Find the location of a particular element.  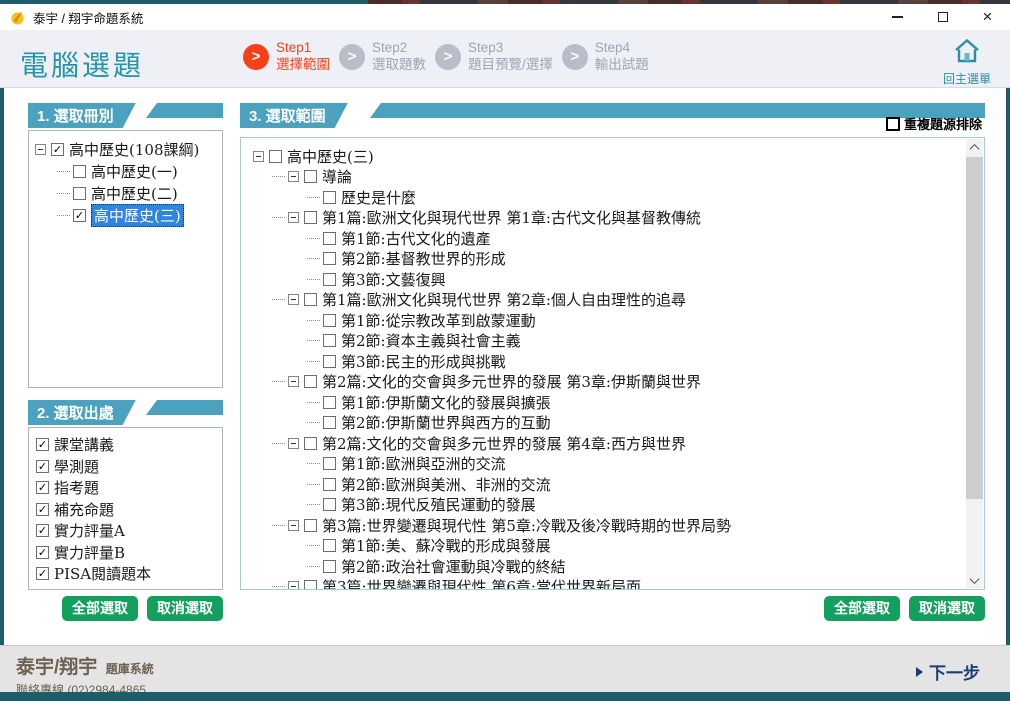

scrollbar-track is located at coordinates (974, 363).